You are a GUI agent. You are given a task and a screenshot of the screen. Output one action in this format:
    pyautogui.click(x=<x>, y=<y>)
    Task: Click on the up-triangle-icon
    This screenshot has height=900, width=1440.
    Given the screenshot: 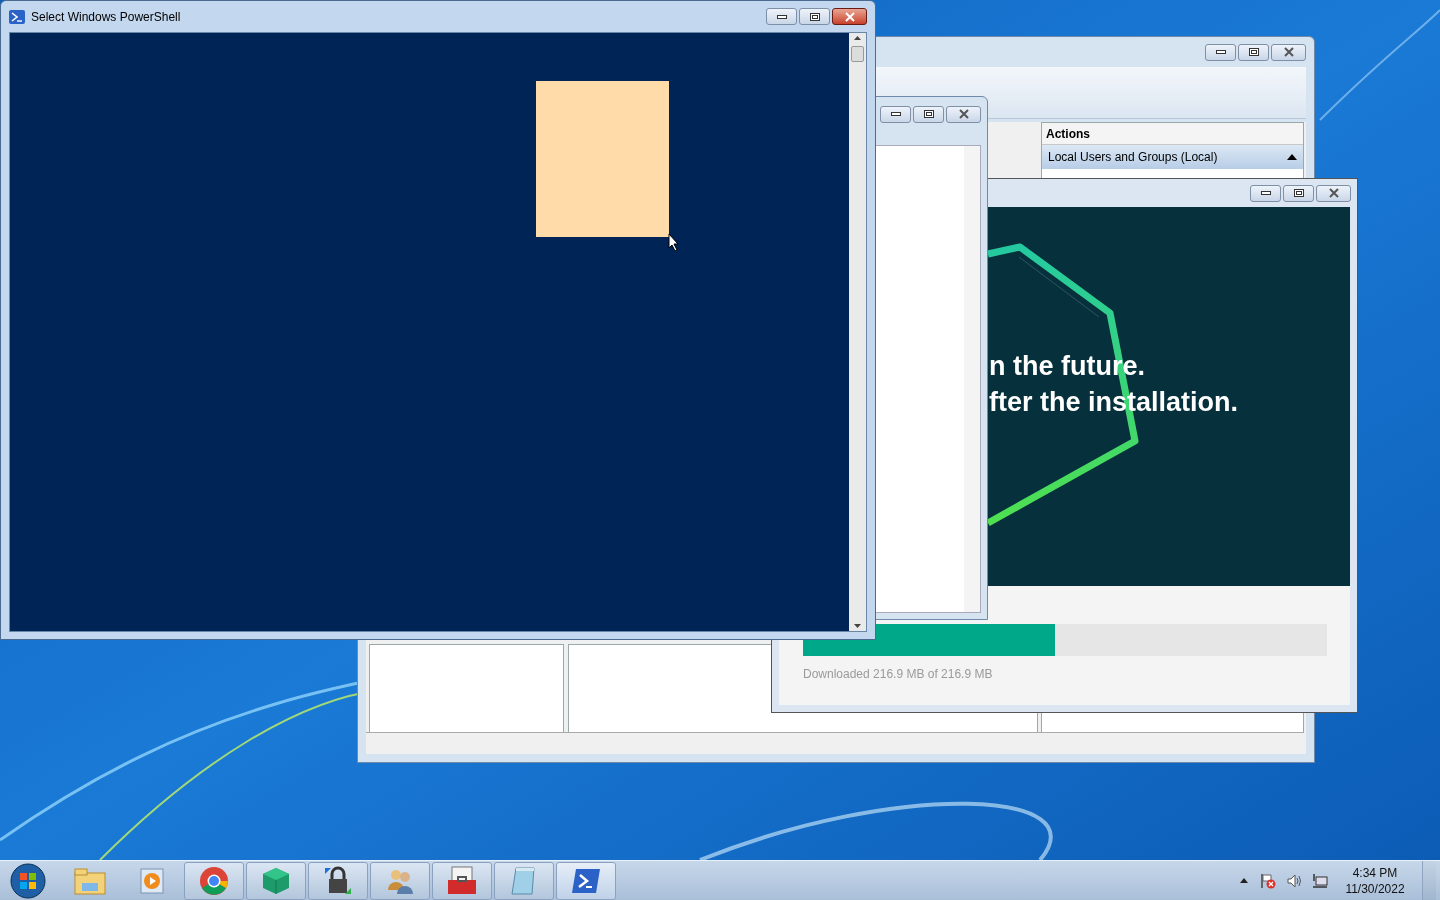 What is the action you would take?
    pyautogui.click(x=1244, y=880)
    